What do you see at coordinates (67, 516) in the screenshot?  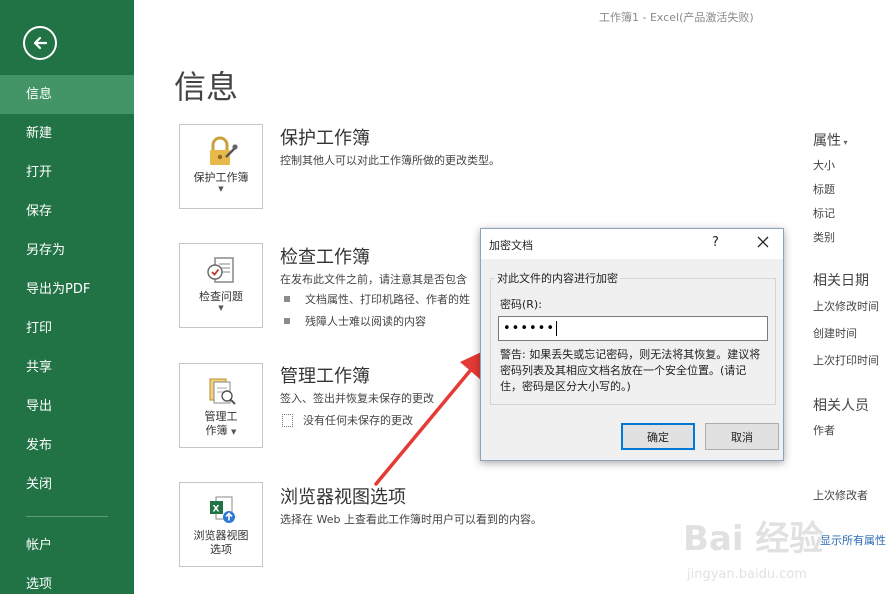 I see `nav-divider` at bounding box center [67, 516].